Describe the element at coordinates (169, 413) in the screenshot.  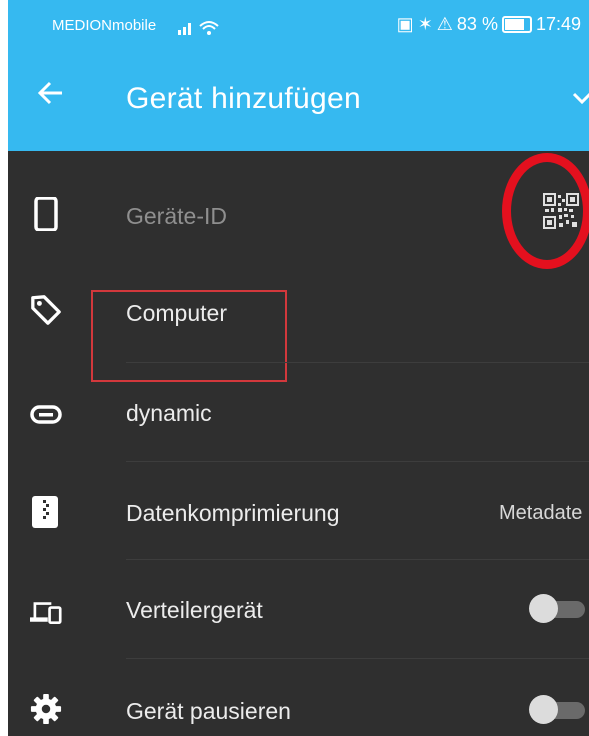
I see `address-input: dynamic` at that location.